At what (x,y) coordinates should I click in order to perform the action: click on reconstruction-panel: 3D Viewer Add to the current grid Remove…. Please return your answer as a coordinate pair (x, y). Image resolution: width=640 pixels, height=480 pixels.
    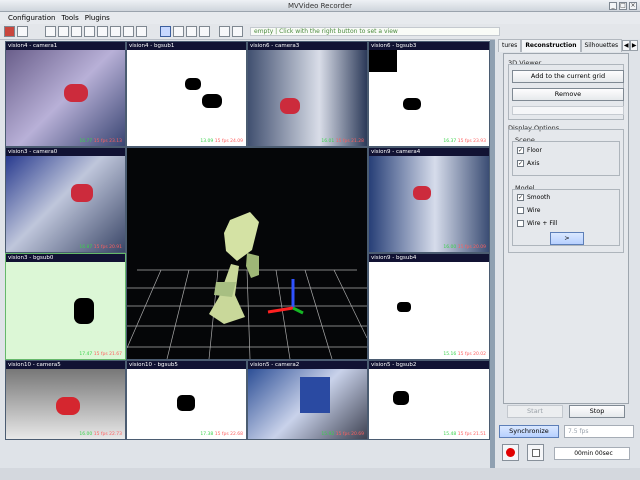
    Looking at the image, I should click on (566, 235).